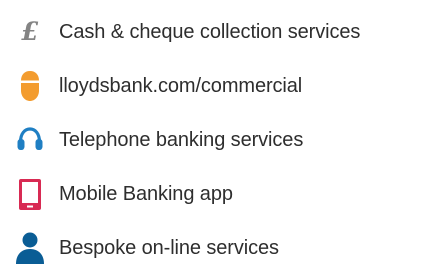 The height and width of the screenshot is (277, 422). I want to click on service-label: Telephone banking services, so click(181, 140).